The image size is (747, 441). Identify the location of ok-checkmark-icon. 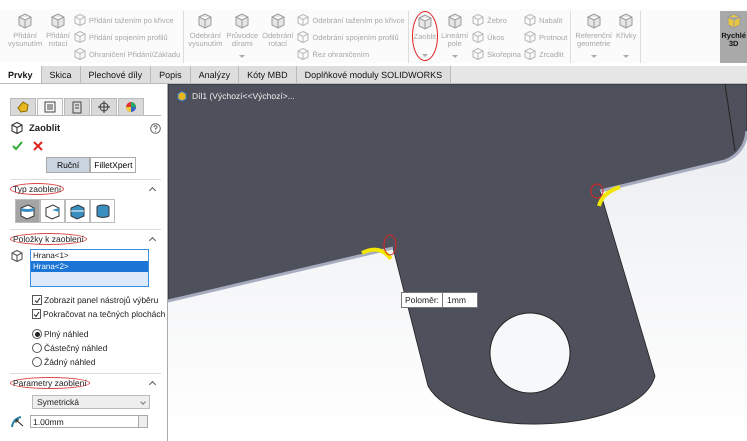
(17, 146).